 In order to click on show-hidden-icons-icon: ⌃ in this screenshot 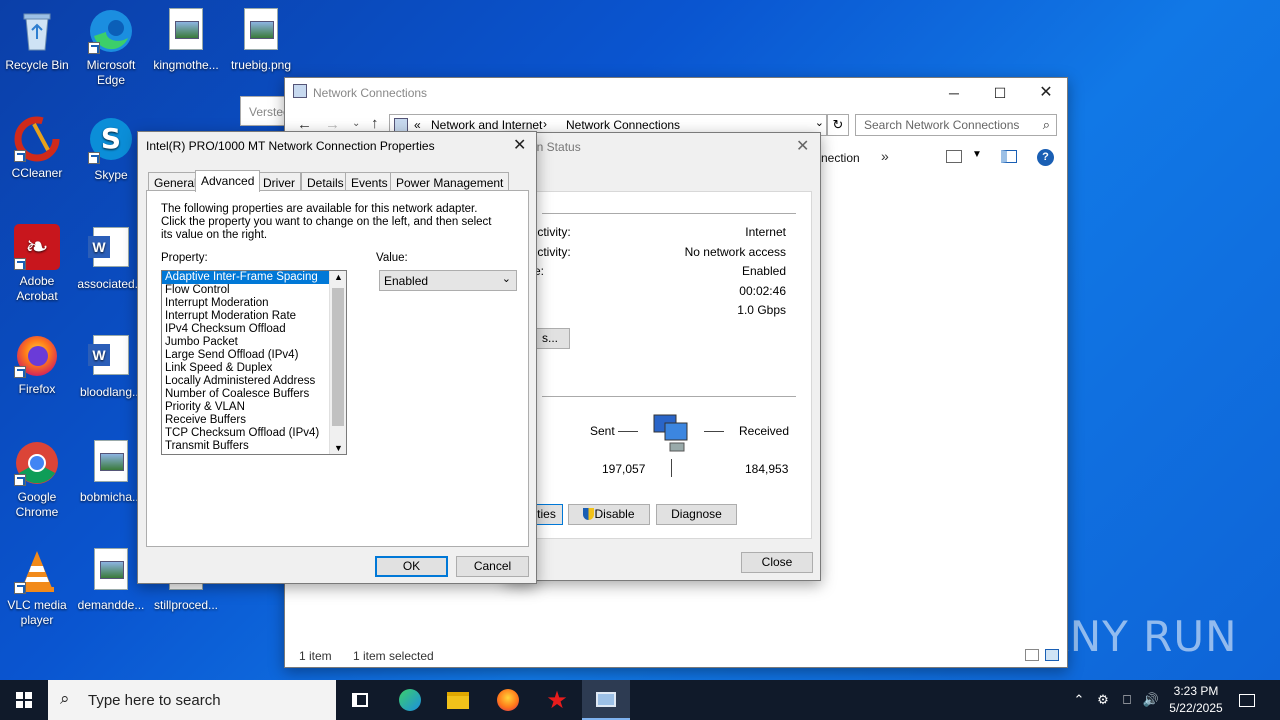, I will do `click(1079, 700)`.